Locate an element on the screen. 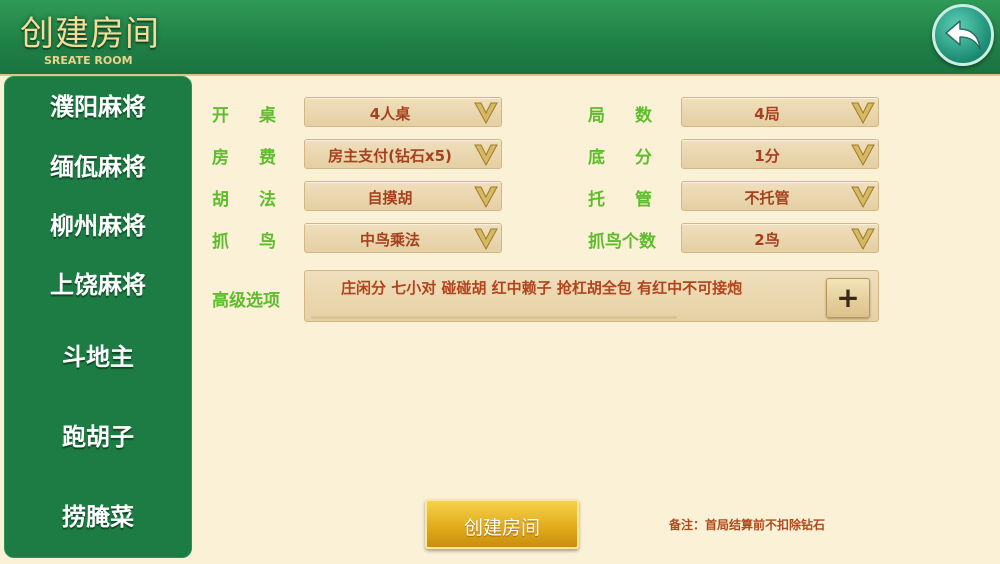  rounds-label: 局数 is located at coordinates (635, 116).